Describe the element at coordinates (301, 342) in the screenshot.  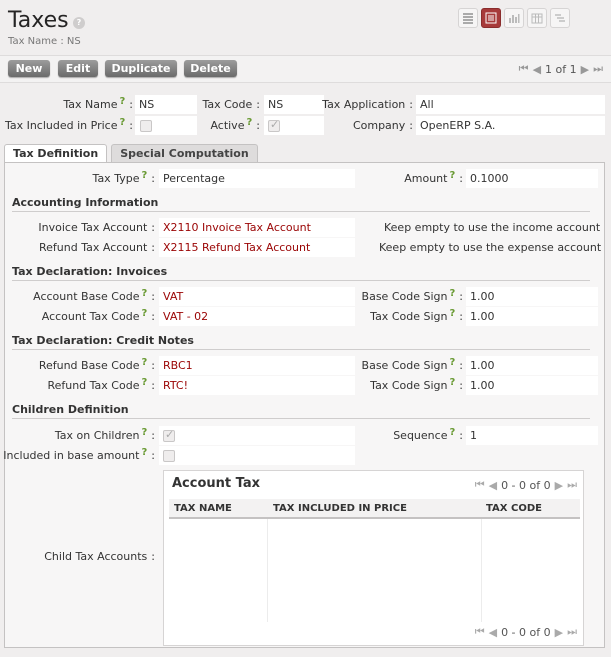
I see `credit-notes-section-title: Tax Declaration: Credit Notes` at that location.